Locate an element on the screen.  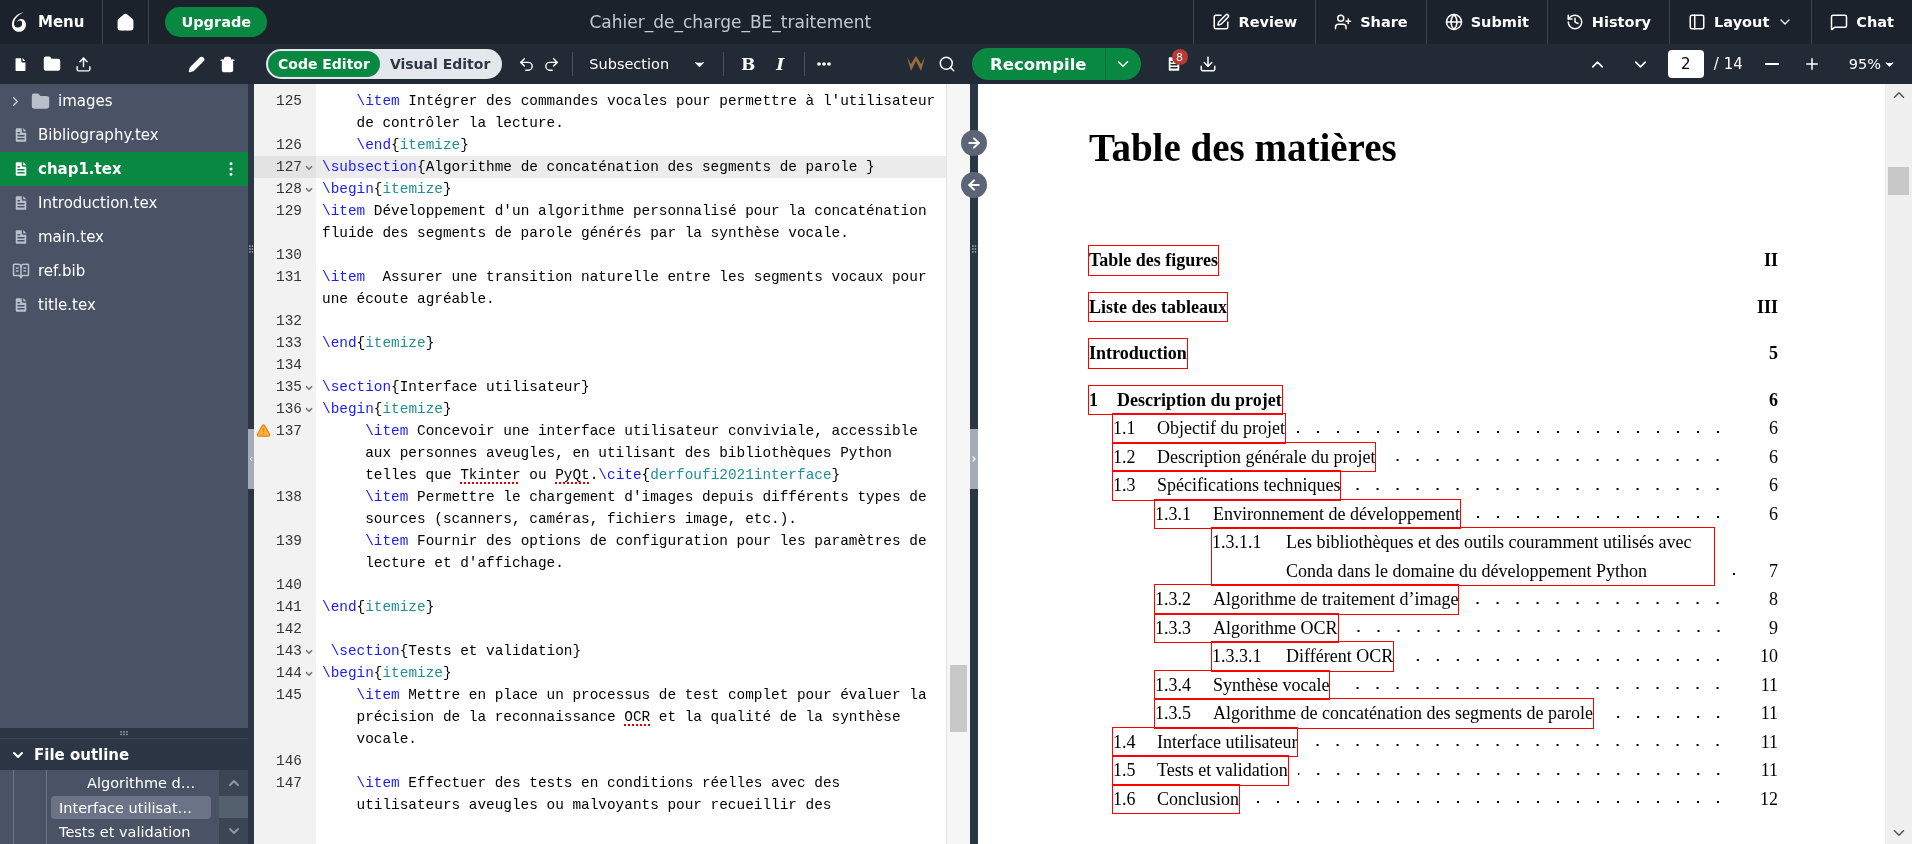
pen-square-icon is located at coordinates (1221, 22).